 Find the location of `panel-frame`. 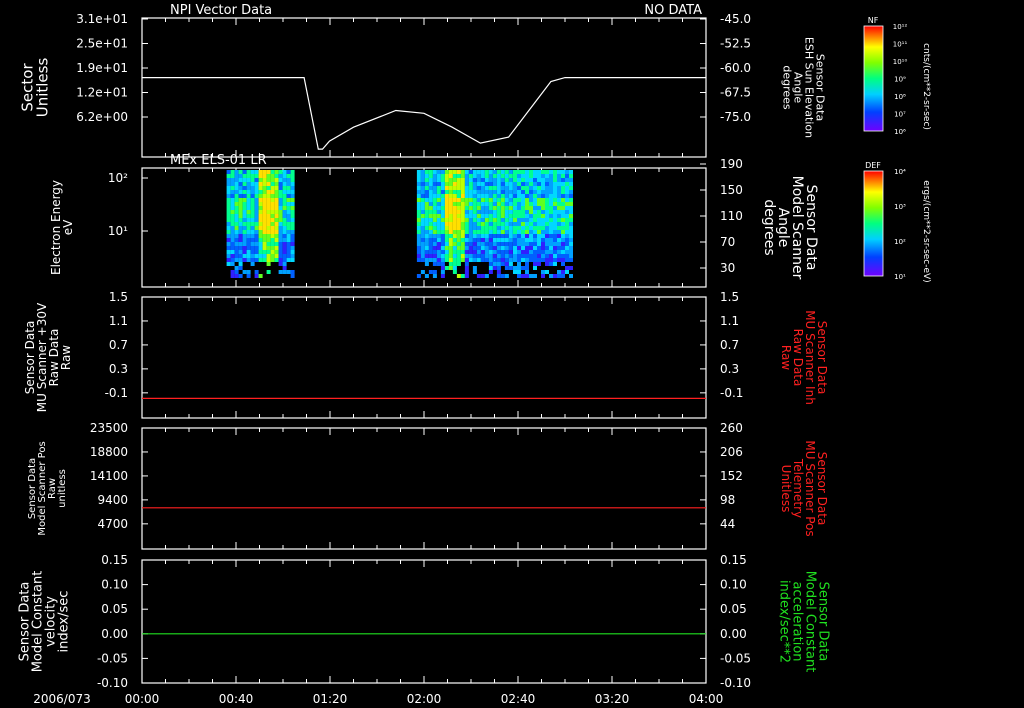

panel-frame is located at coordinates (424, 621).